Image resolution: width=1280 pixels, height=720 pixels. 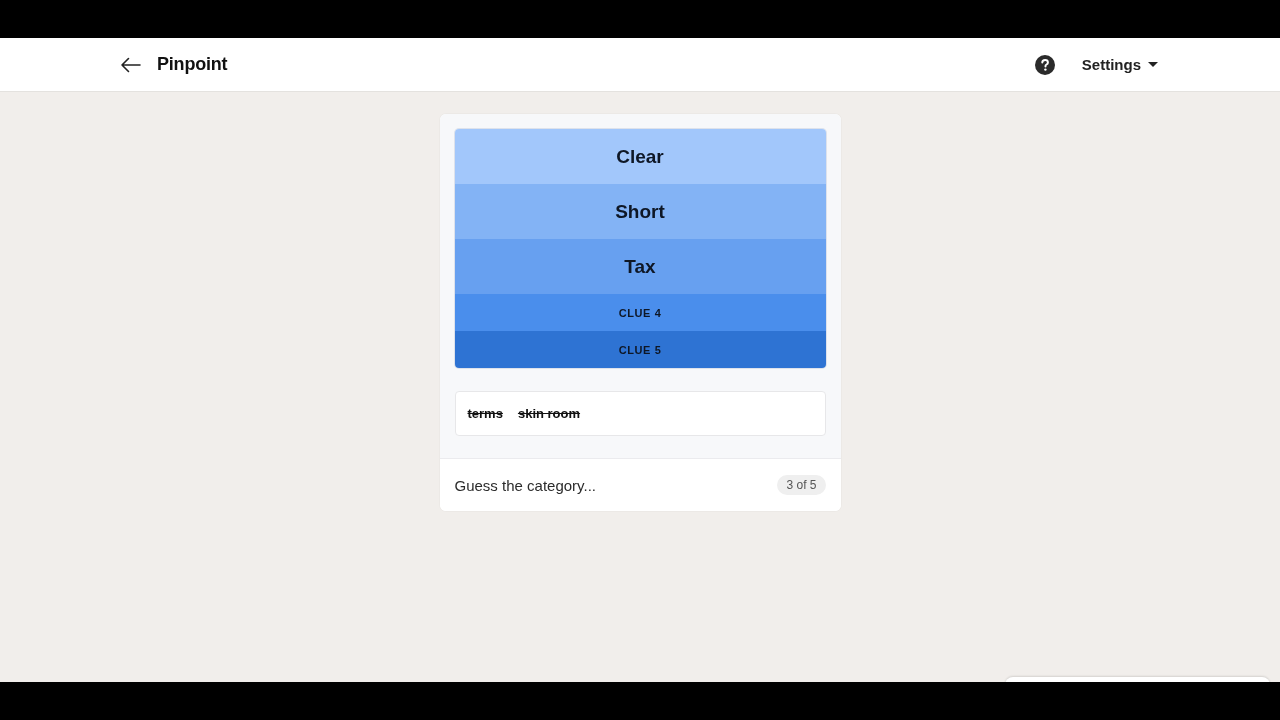 What do you see at coordinates (640, 349) in the screenshot?
I see `hidden-clue-row: CLUE 5` at bounding box center [640, 349].